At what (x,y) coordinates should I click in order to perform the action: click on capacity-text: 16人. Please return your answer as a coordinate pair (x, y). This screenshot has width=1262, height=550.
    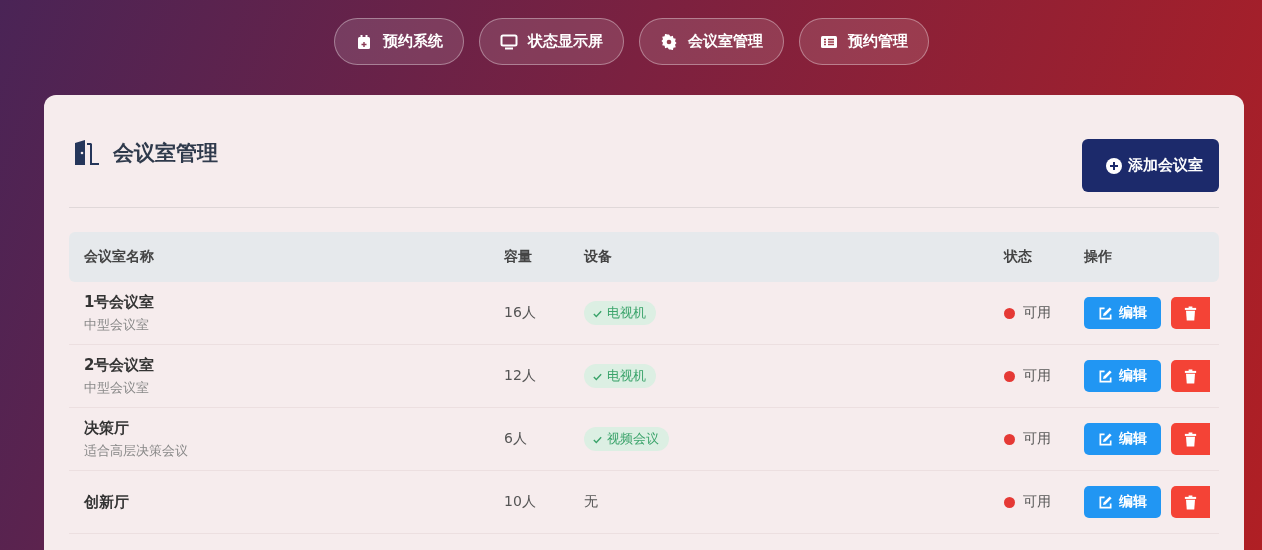
    Looking at the image, I should click on (520, 313).